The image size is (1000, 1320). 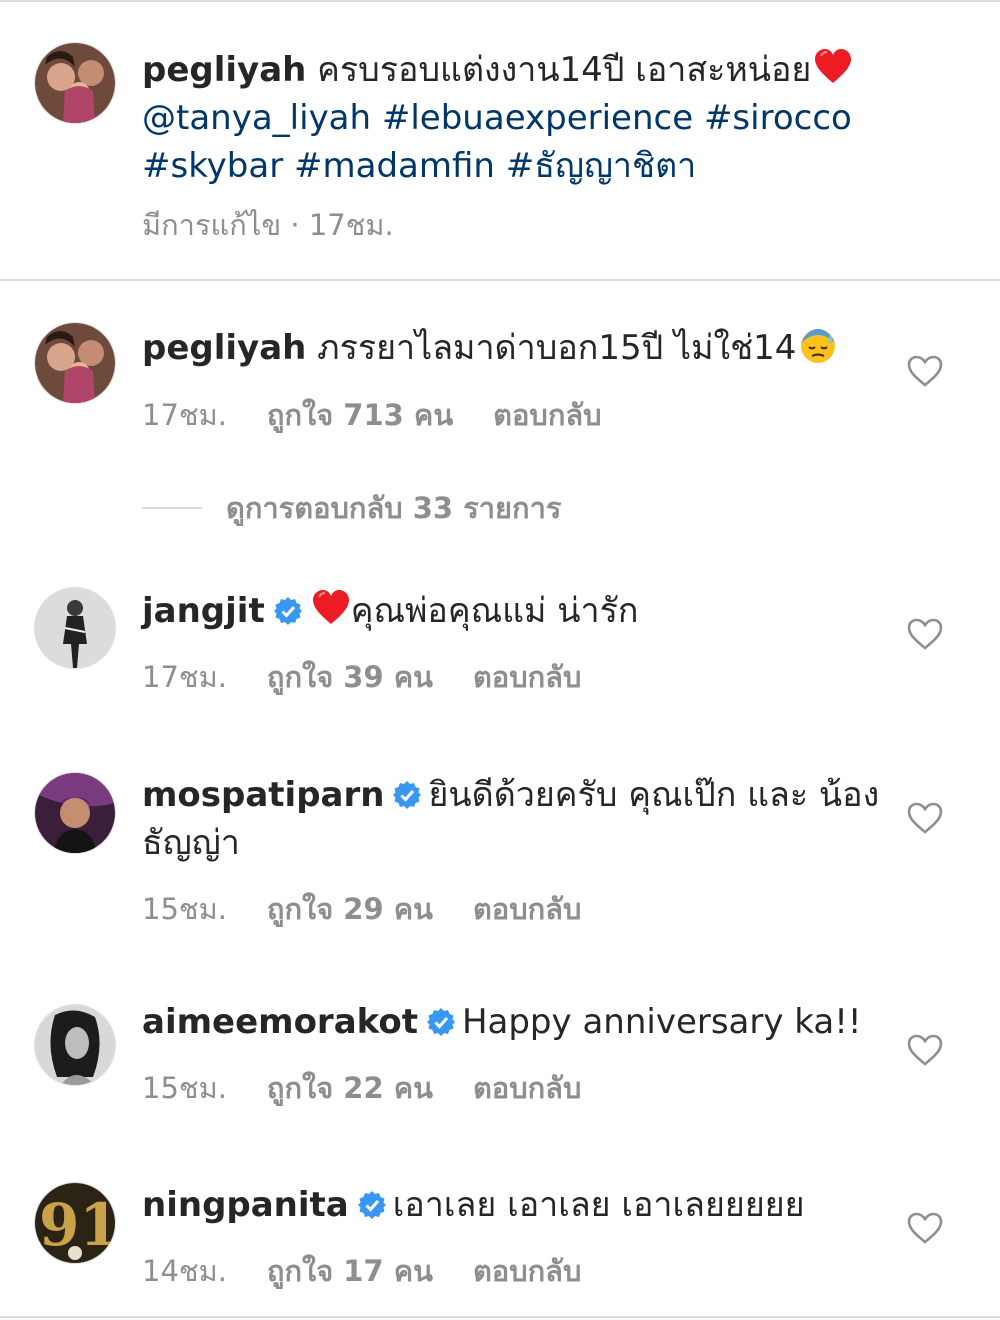 What do you see at coordinates (350, 909) in the screenshot?
I see `comment-likes: ถูกใจ 29 คน` at bounding box center [350, 909].